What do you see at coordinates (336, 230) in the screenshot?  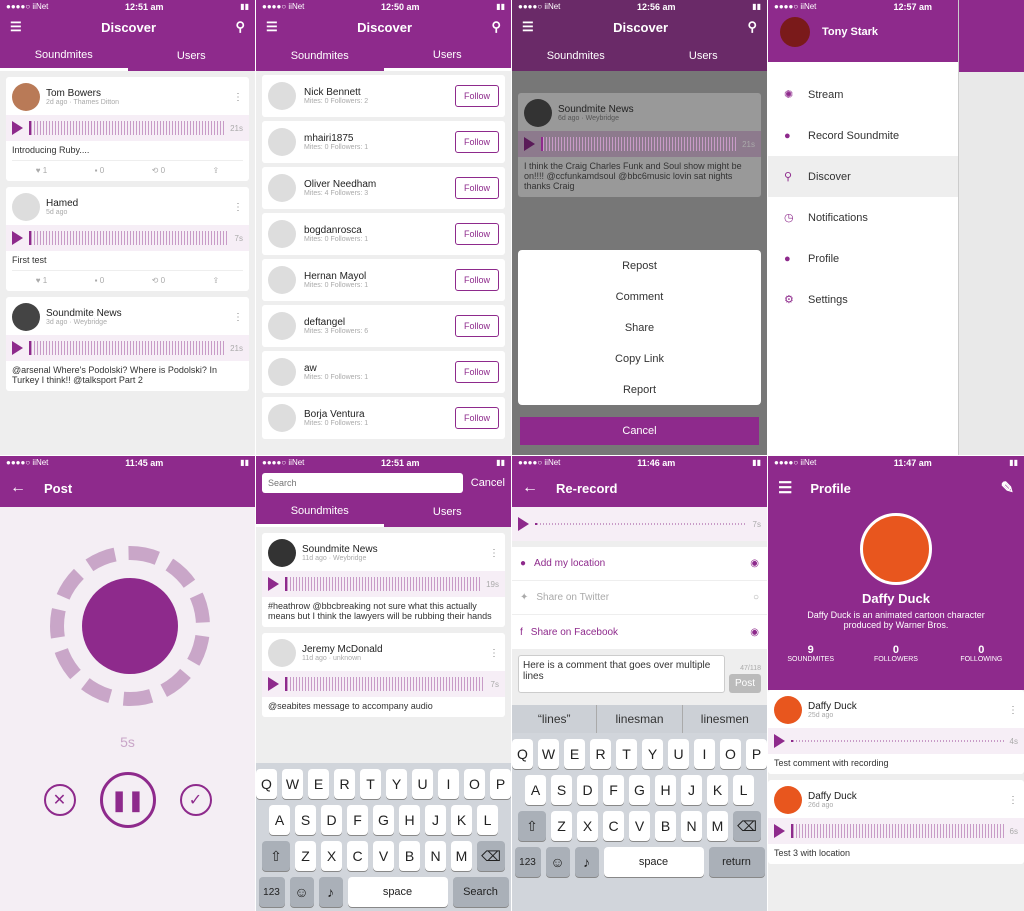 I see `user-name: bogdanrosca` at bounding box center [336, 230].